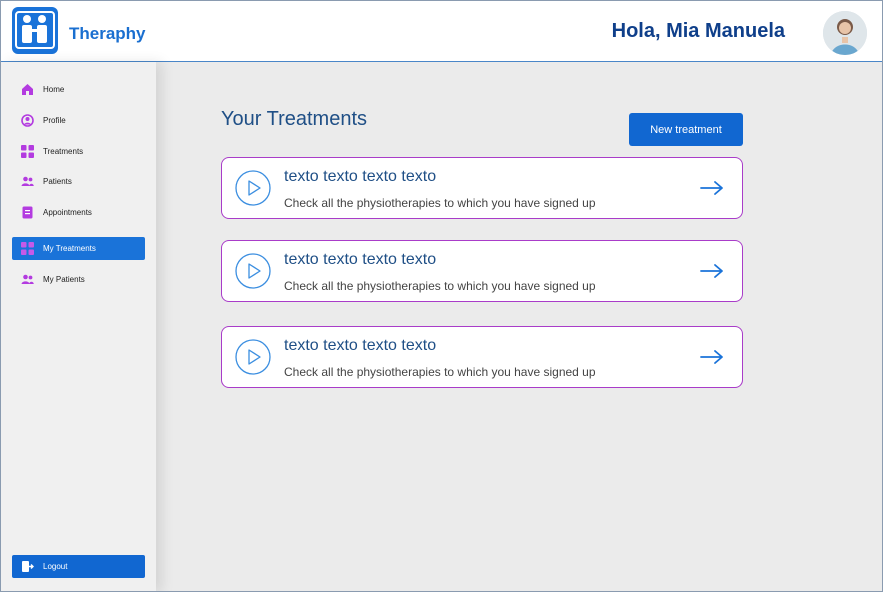 This screenshot has height=592, width=883. What do you see at coordinates (686, 129) in the screenshot?
I see `new-treatment-button: New treatment` at bounding box center [686, 129].